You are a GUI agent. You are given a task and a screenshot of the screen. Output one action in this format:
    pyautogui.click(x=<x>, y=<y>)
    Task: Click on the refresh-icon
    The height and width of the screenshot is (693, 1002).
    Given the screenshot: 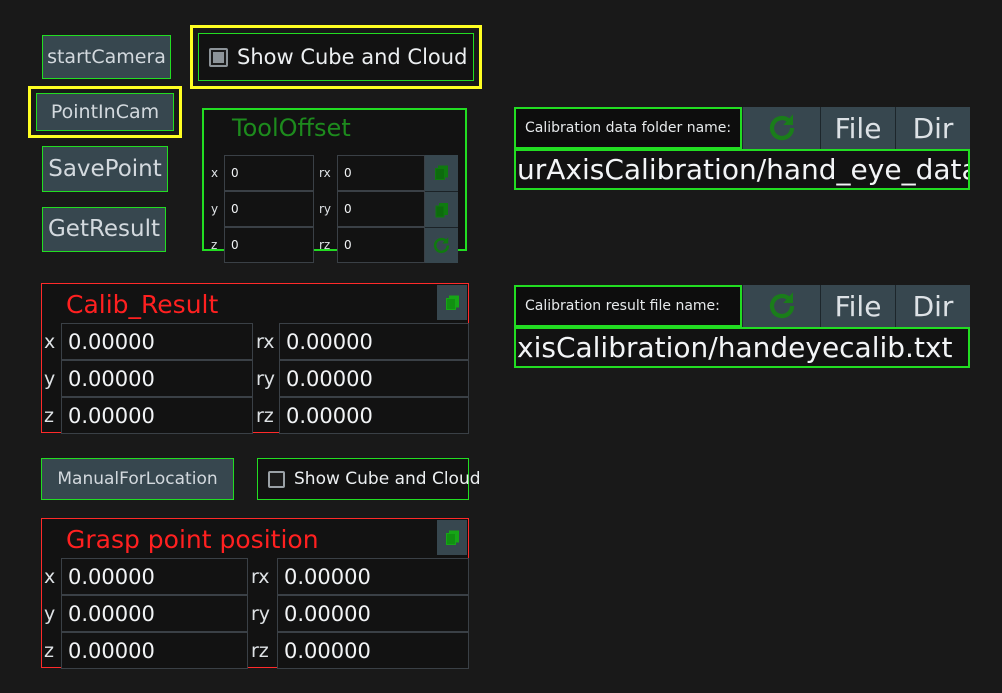 What is the action you would take?
    pyautogui.click(x=441, y=245)
    